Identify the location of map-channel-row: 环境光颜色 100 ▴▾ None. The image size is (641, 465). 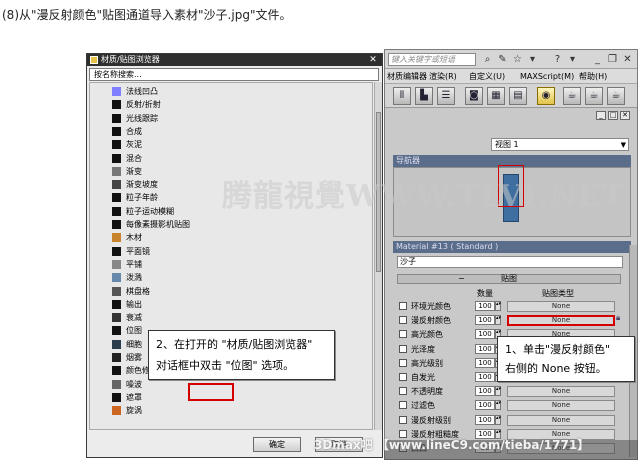
(510, 306).